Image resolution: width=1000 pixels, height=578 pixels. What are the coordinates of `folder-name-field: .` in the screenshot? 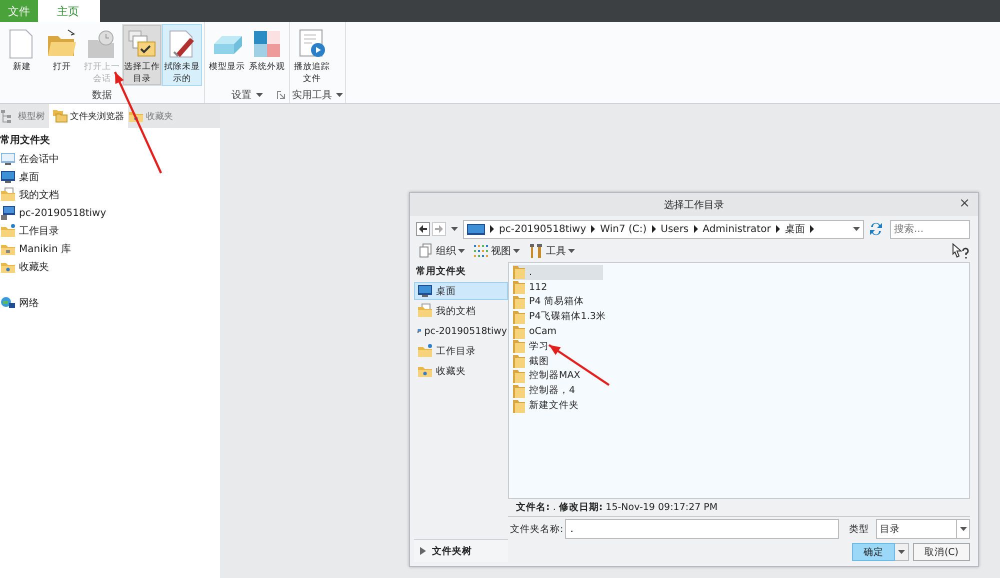 It's located at (702, 529).